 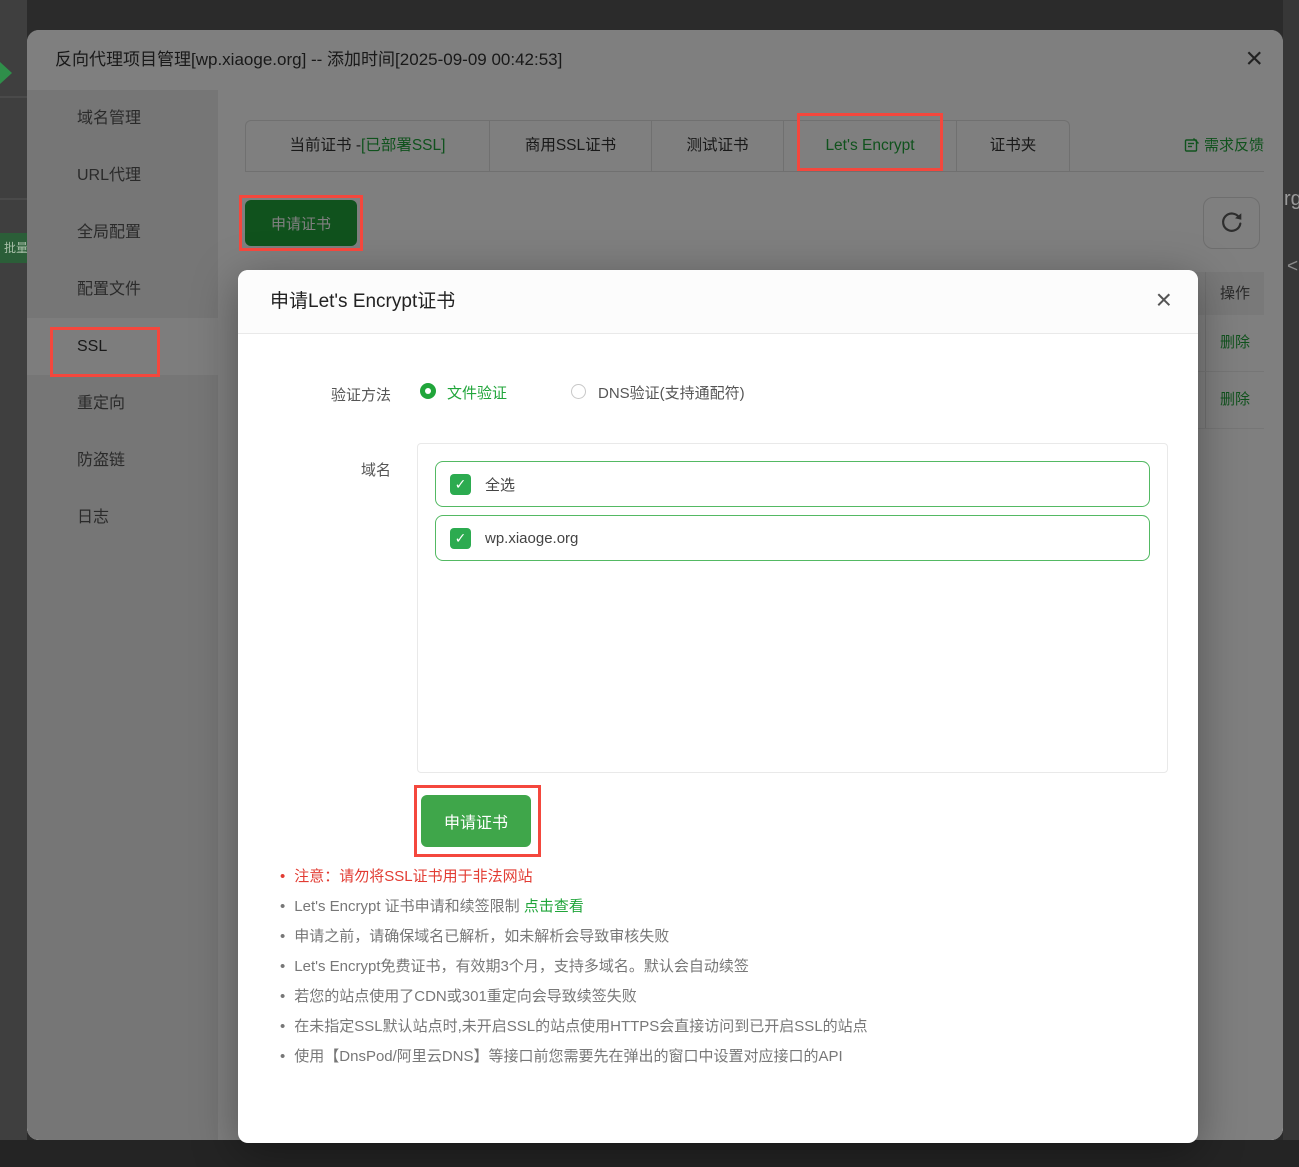 I want to click on annotation-box-ssl, so click(x=105, y=352).